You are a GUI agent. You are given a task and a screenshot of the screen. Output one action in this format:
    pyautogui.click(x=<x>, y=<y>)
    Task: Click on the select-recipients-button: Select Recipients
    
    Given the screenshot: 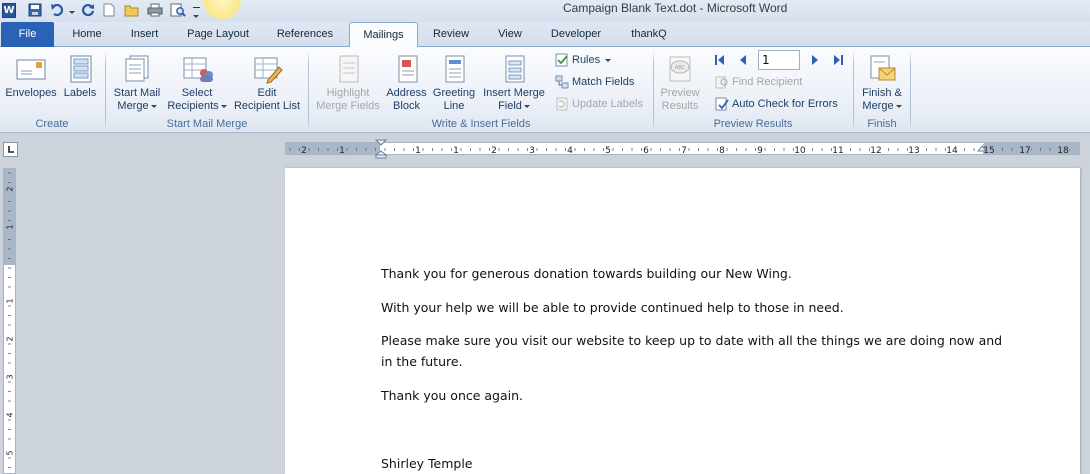 What is the action you would take?
    pyautogui.click(x=197, y=83)
    